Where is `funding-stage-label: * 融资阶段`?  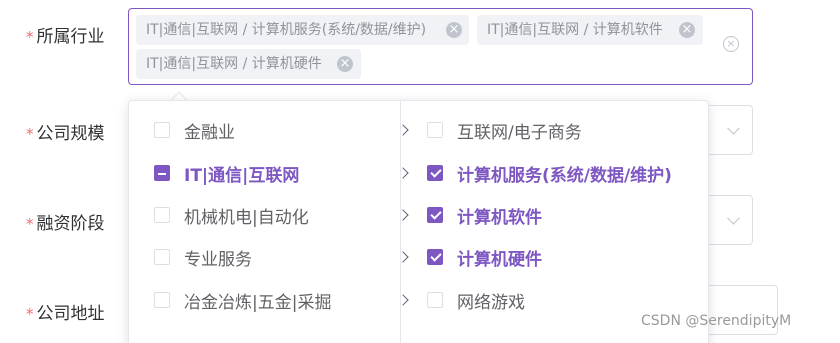 funding-stage-label: * 融资阶段 is located at coordinates (65, 221).